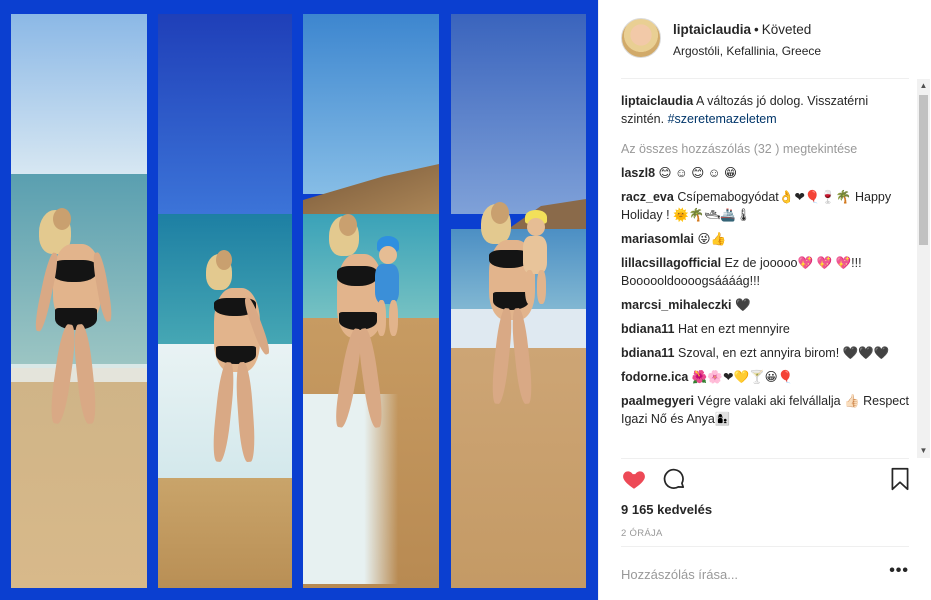 This screenshot has width=931, height=600. What do you see at coordinates (722, 119) in the screenshot?
I see `caption-hashtag: #szeretemazeletem` at bounding box center [722, 119].